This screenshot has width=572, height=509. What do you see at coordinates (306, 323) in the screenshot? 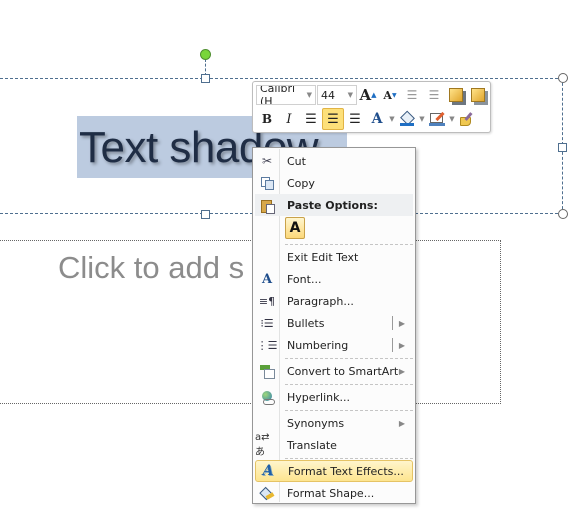
I see `menu-item-label: Bullets` at bounding box center [306, 323].